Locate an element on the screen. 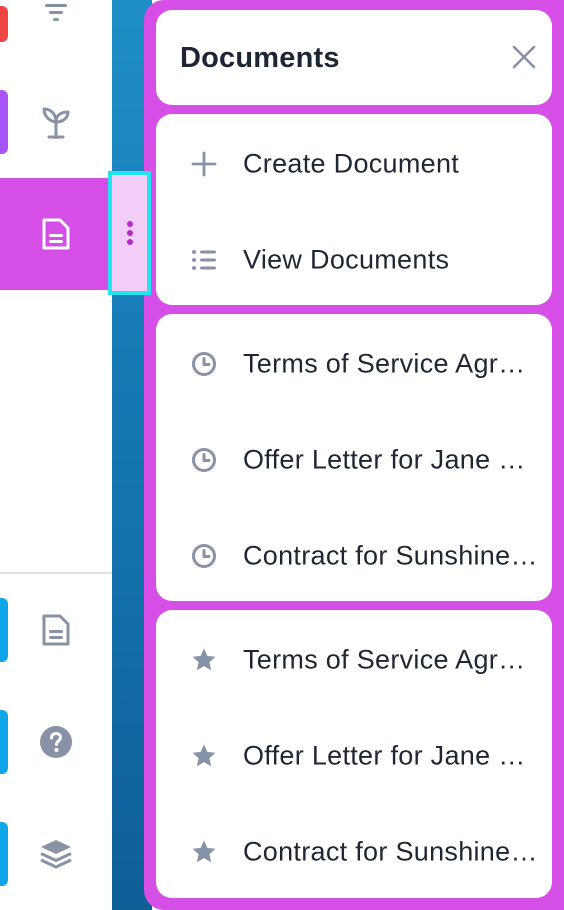 Image resolution: width=564 pixels, height=910 pixels. plus-icon is located at coordinates (204, 164).